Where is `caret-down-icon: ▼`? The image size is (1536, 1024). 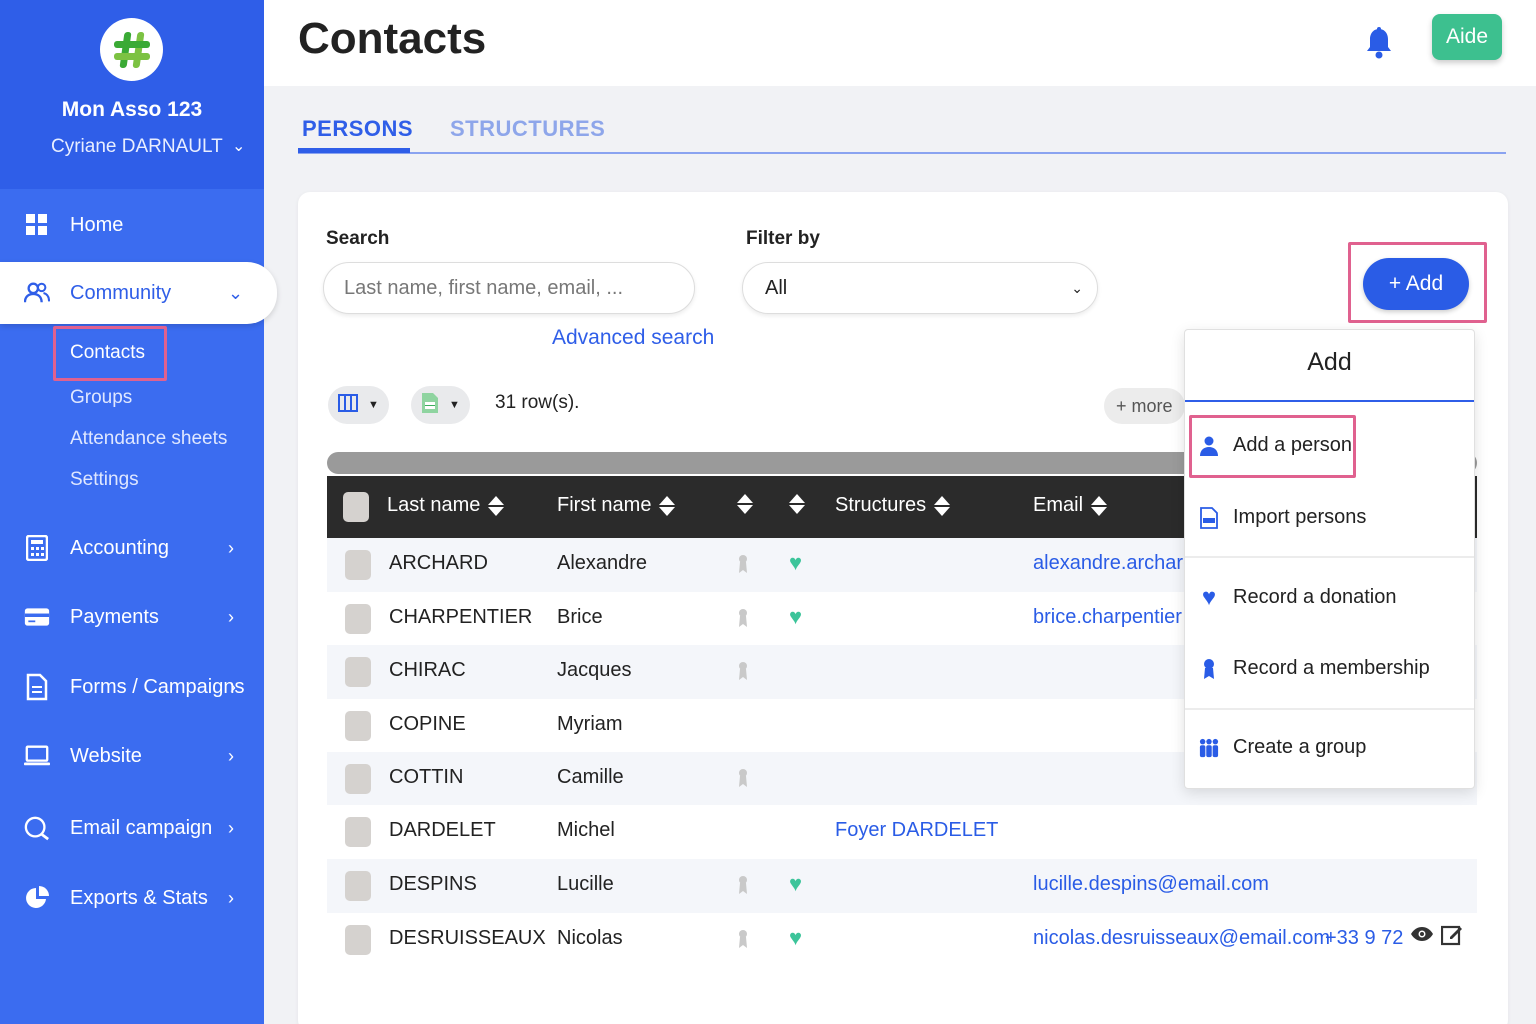 caret-down-icon: ▼ is located at coordinates (373, 405).